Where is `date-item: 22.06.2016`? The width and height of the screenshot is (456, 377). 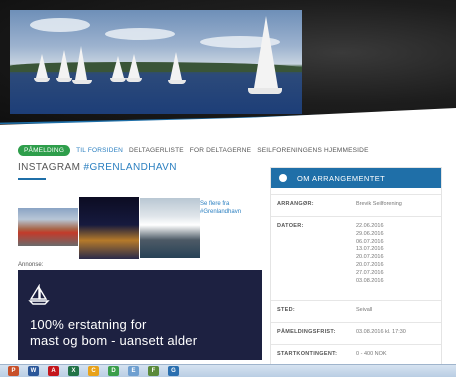 date-item: 22.06.2016 is located at coordinates (370, 226).